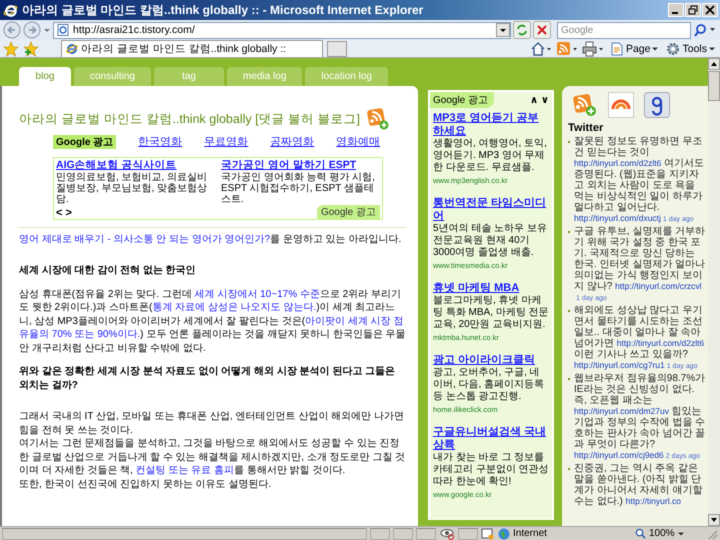 This screenshot has width=720, height=540. What do you see at coordinates (292, 141) in the screenshot?
I see `ad-link: 공짜영화` at bounding box center [292, 141].